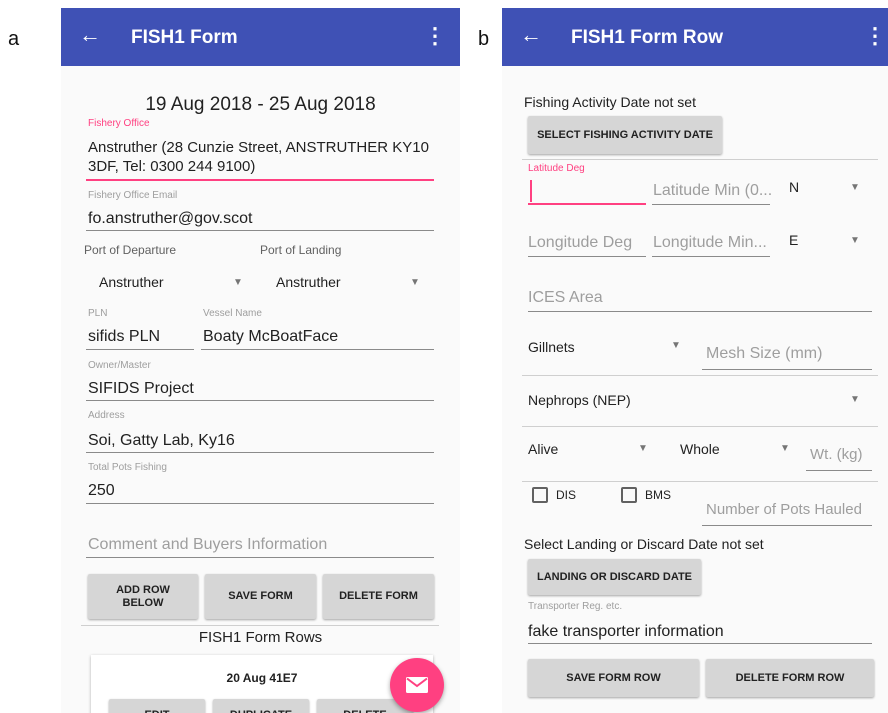 This screenshot has width=888, height=713. Describe the element at coordinates (575, 606) in the screenshot. I see `transporter-label: Transporter Reg. etc.` at that location.